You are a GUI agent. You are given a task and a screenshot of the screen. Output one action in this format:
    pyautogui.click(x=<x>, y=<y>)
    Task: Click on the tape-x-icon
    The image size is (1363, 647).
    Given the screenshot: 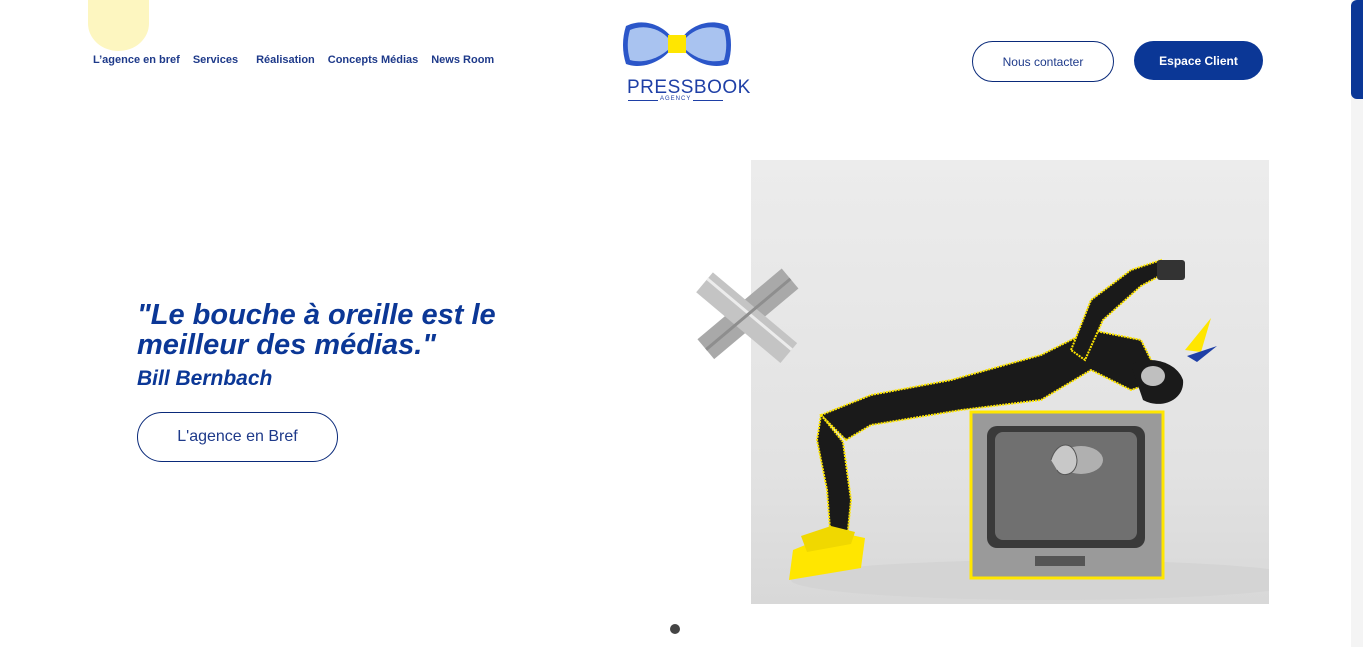 What is the action you would take?
    pyautogui.click(x=747, y=316)
    